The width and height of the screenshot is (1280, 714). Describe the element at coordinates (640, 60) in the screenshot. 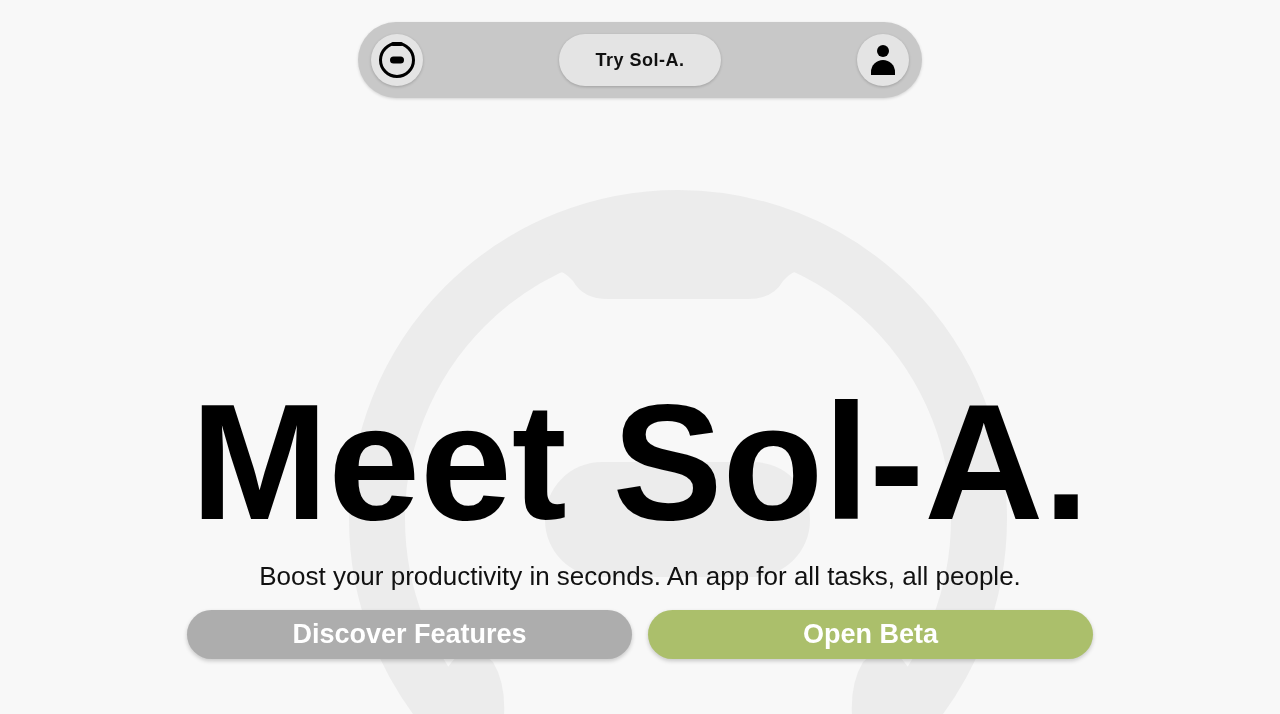

I see `try-button: Try Sol-A.` at that location.